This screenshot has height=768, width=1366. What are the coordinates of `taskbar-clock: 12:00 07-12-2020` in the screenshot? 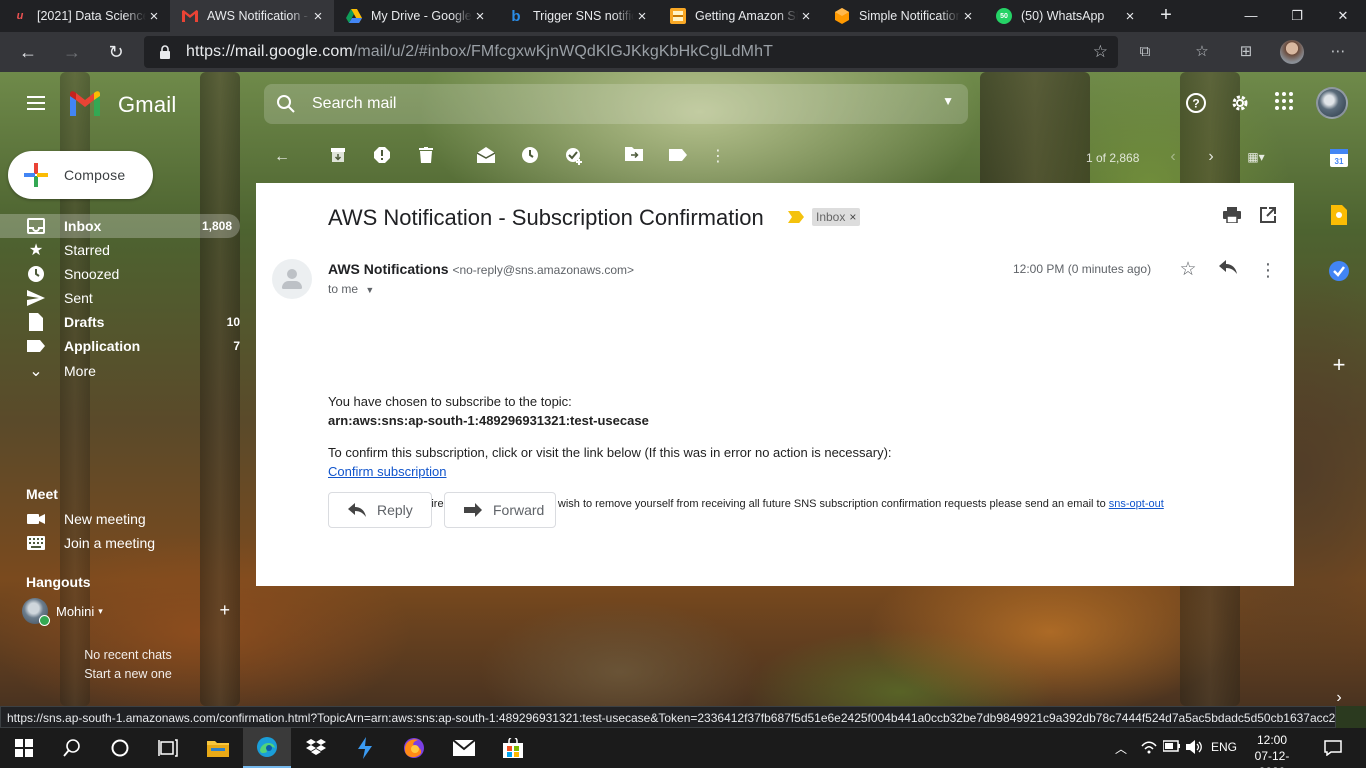 It's located at (1272, 750).